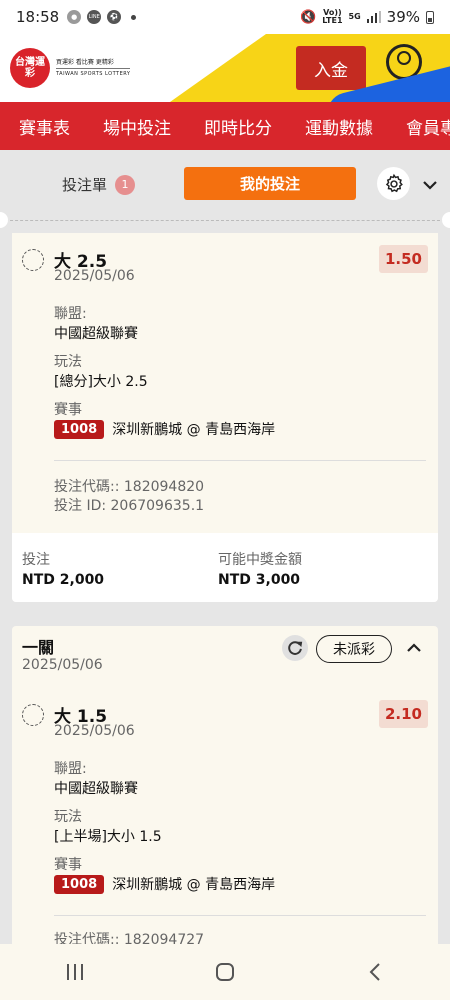  I want to click on refresh-icon, so click(295, 648).